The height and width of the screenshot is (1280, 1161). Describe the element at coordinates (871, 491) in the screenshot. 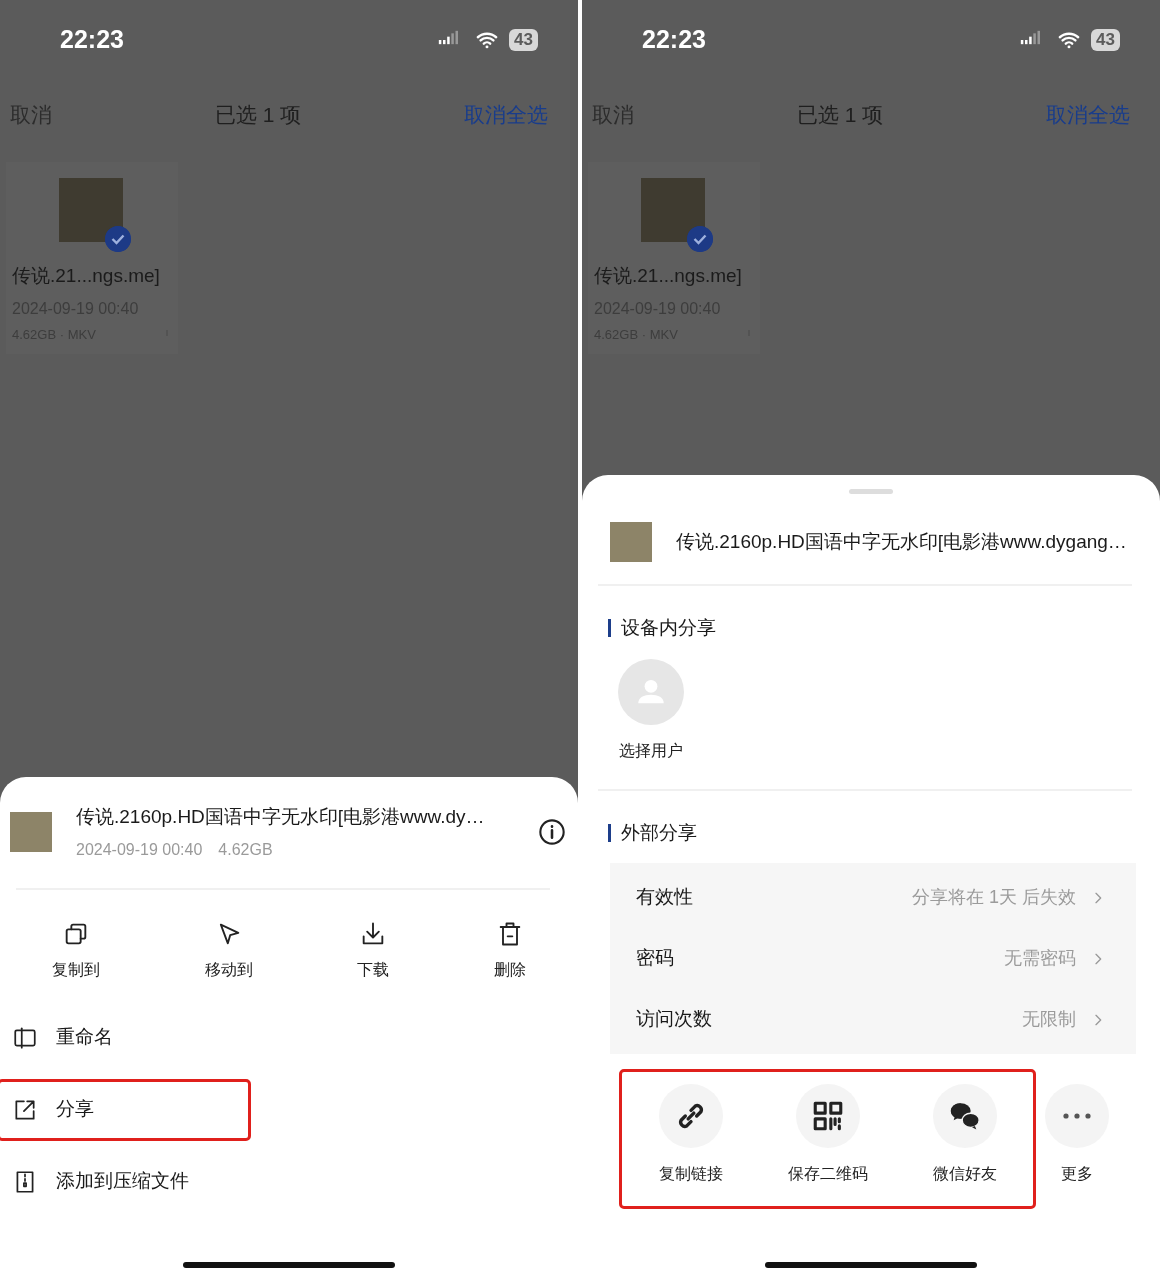

I see `drag-handle` at that location.